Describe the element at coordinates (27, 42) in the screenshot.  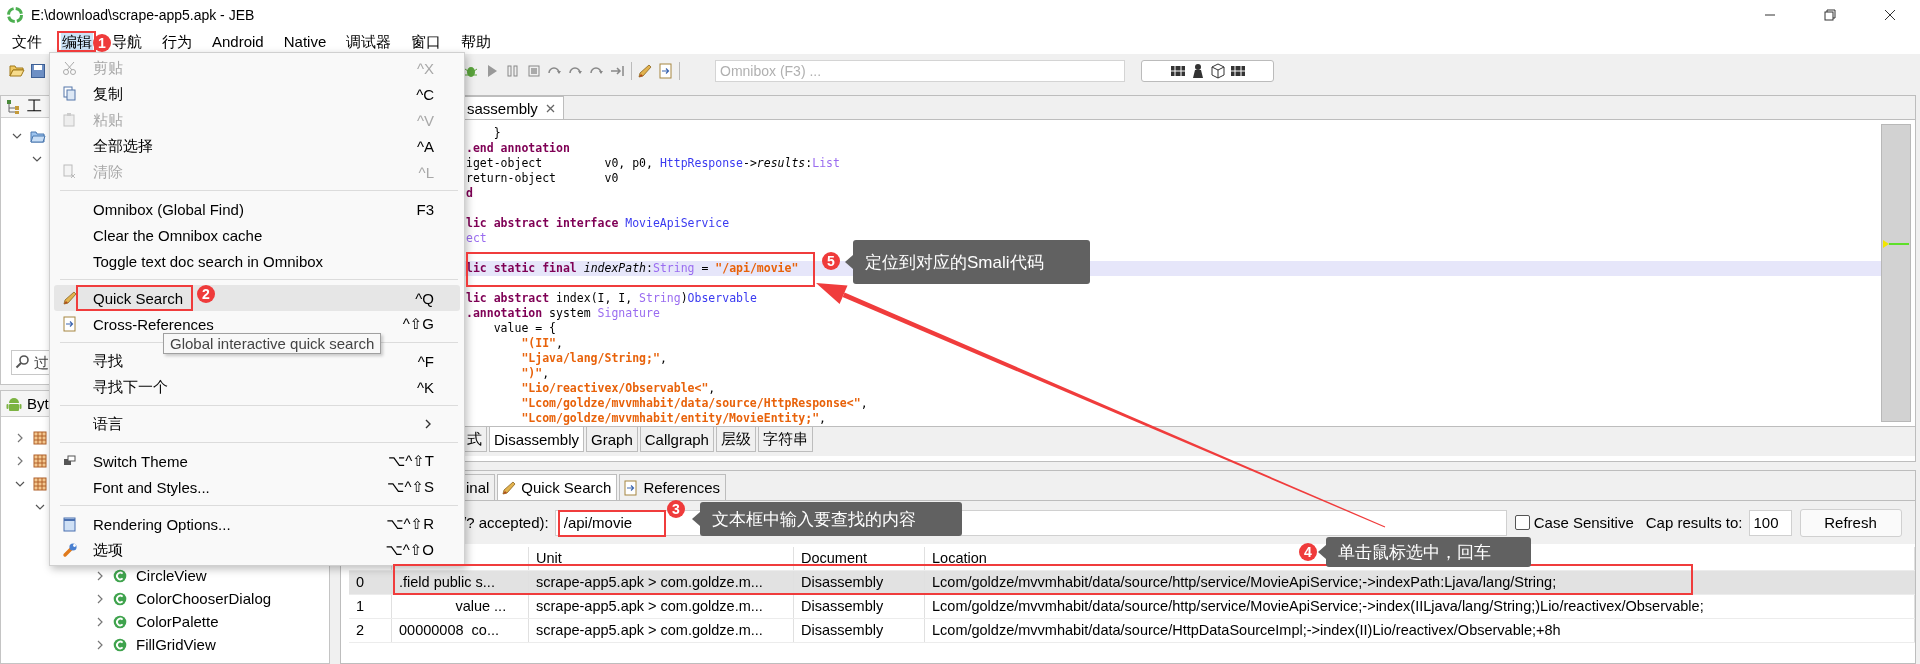
I see `menu-item: 文件` at that location.